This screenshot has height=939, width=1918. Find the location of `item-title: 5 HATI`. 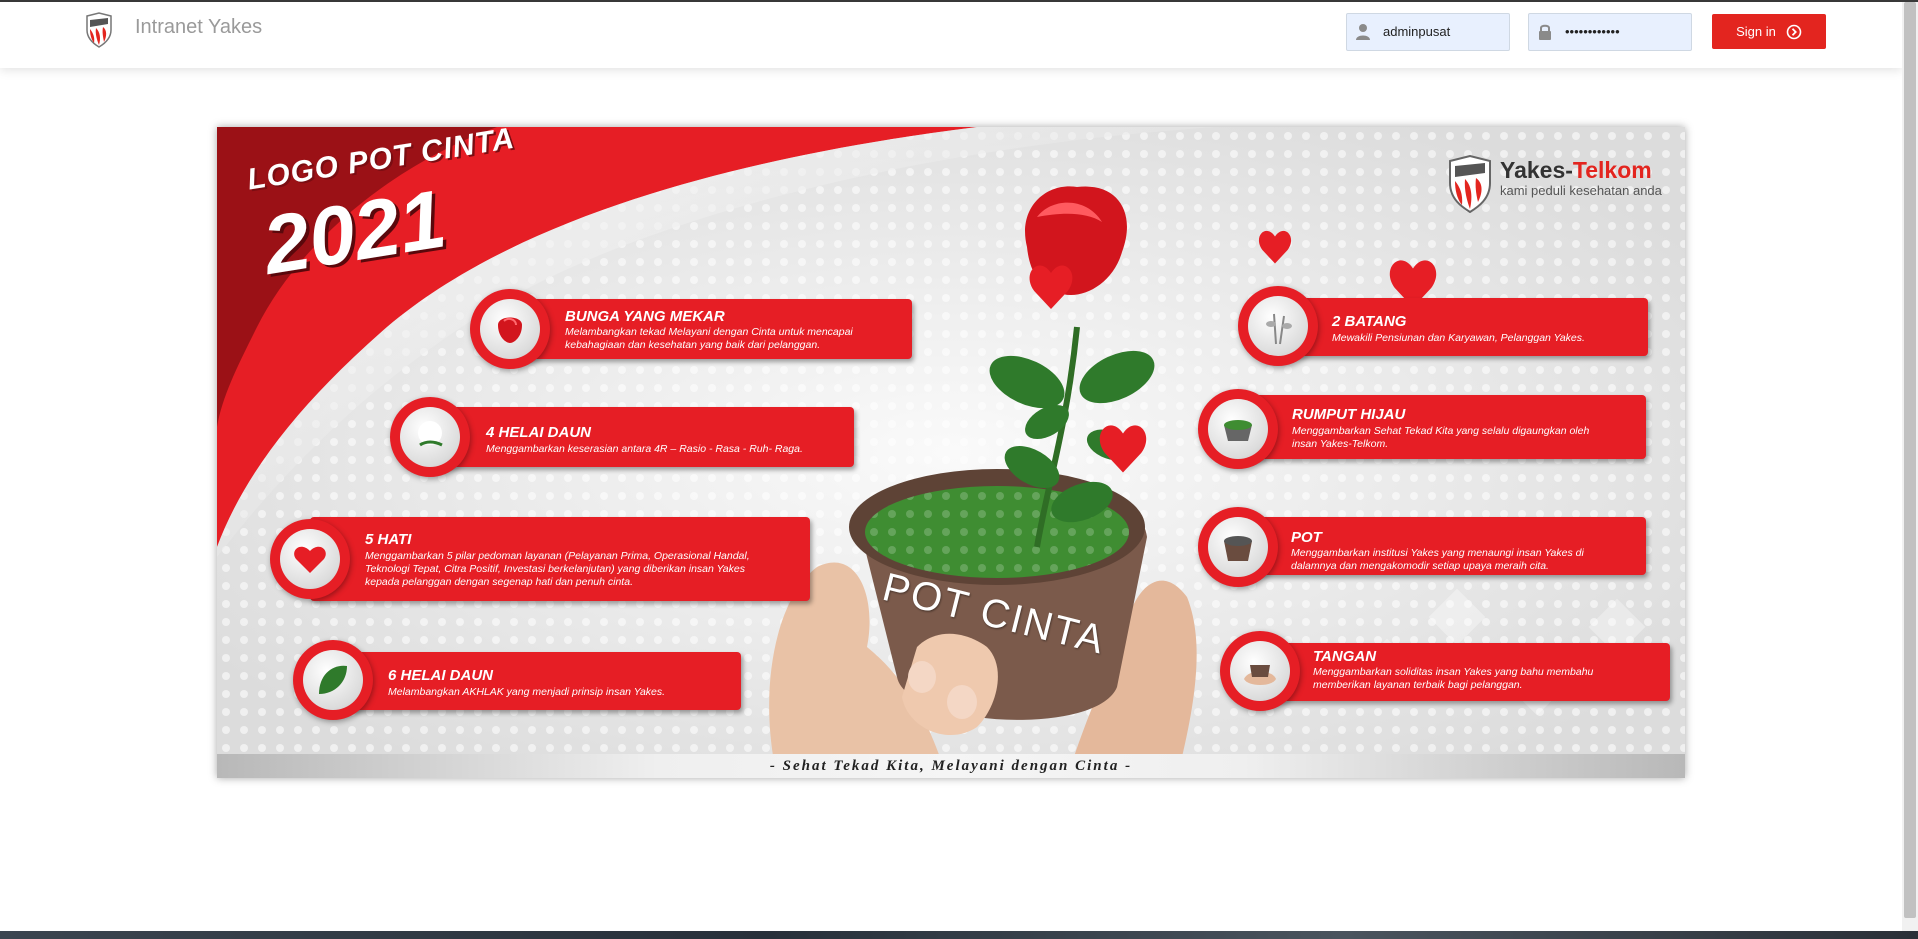

item-title: 5 HATI is located at coordinates (388, 539).